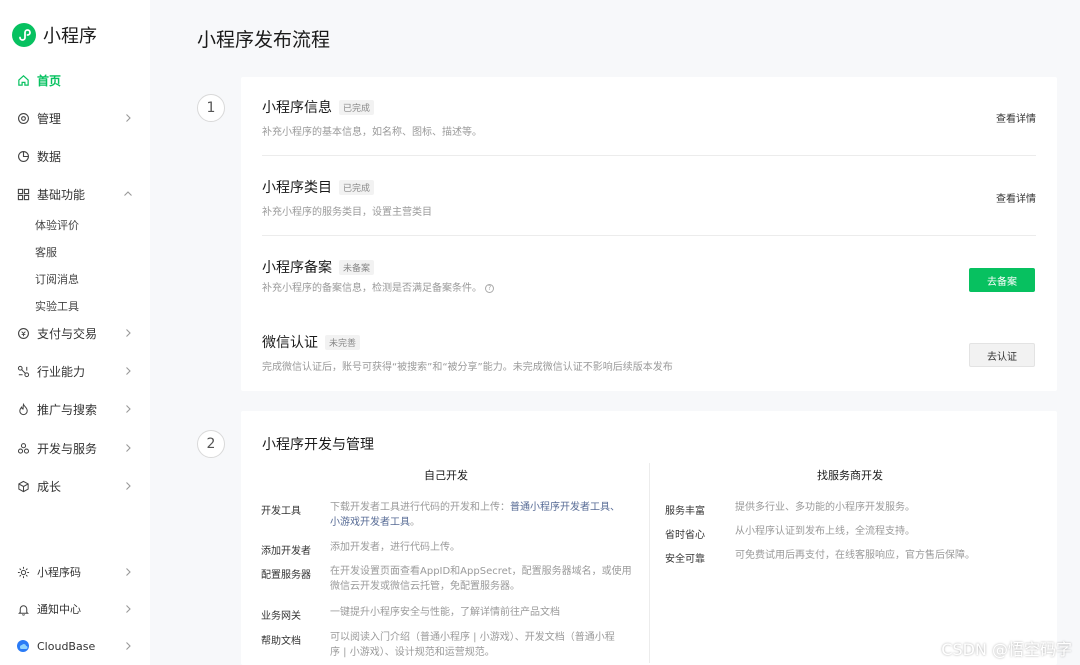  I want to click on sidebar-item-label: 成长, so click(49, 486).